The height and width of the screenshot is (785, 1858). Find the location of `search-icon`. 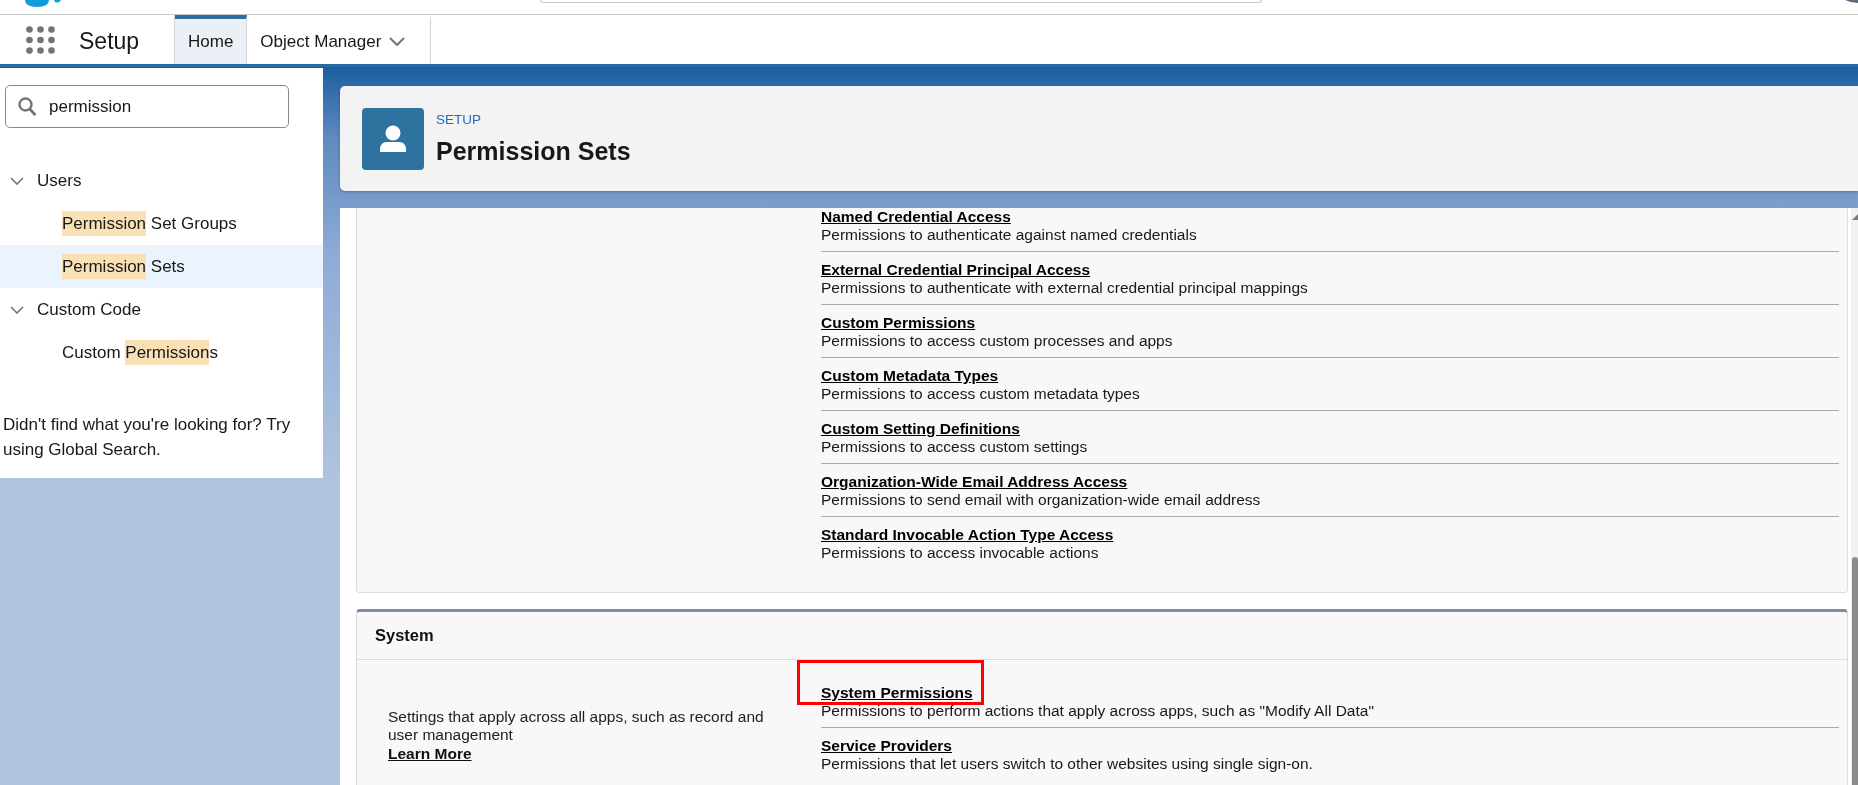

search-icon is located at coordinates (27, 106).